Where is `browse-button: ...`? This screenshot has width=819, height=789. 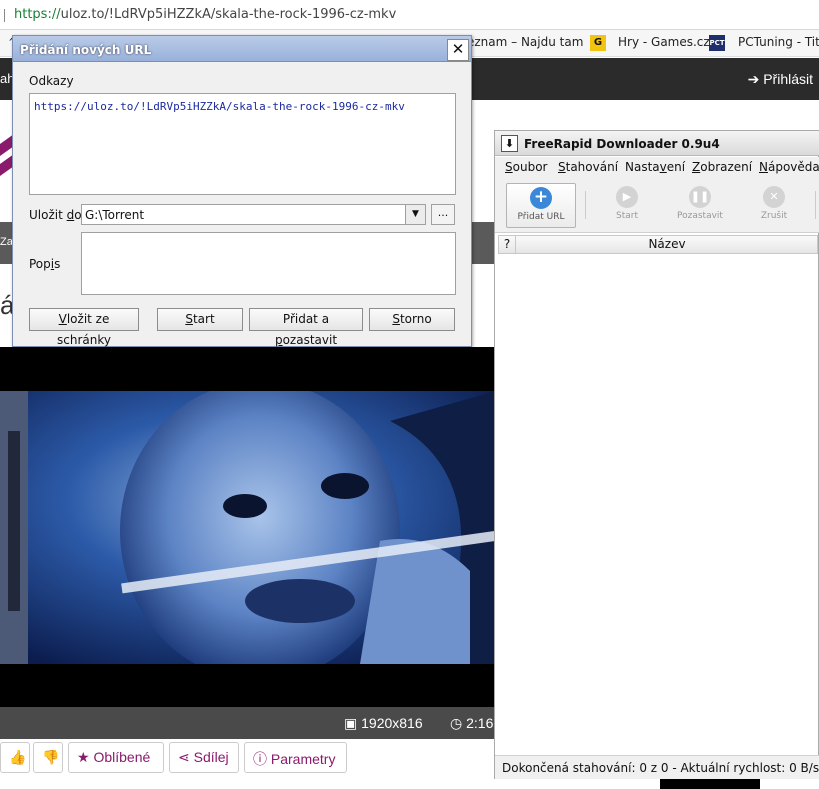 browse-button: ... is located at coordinates (443, 214).